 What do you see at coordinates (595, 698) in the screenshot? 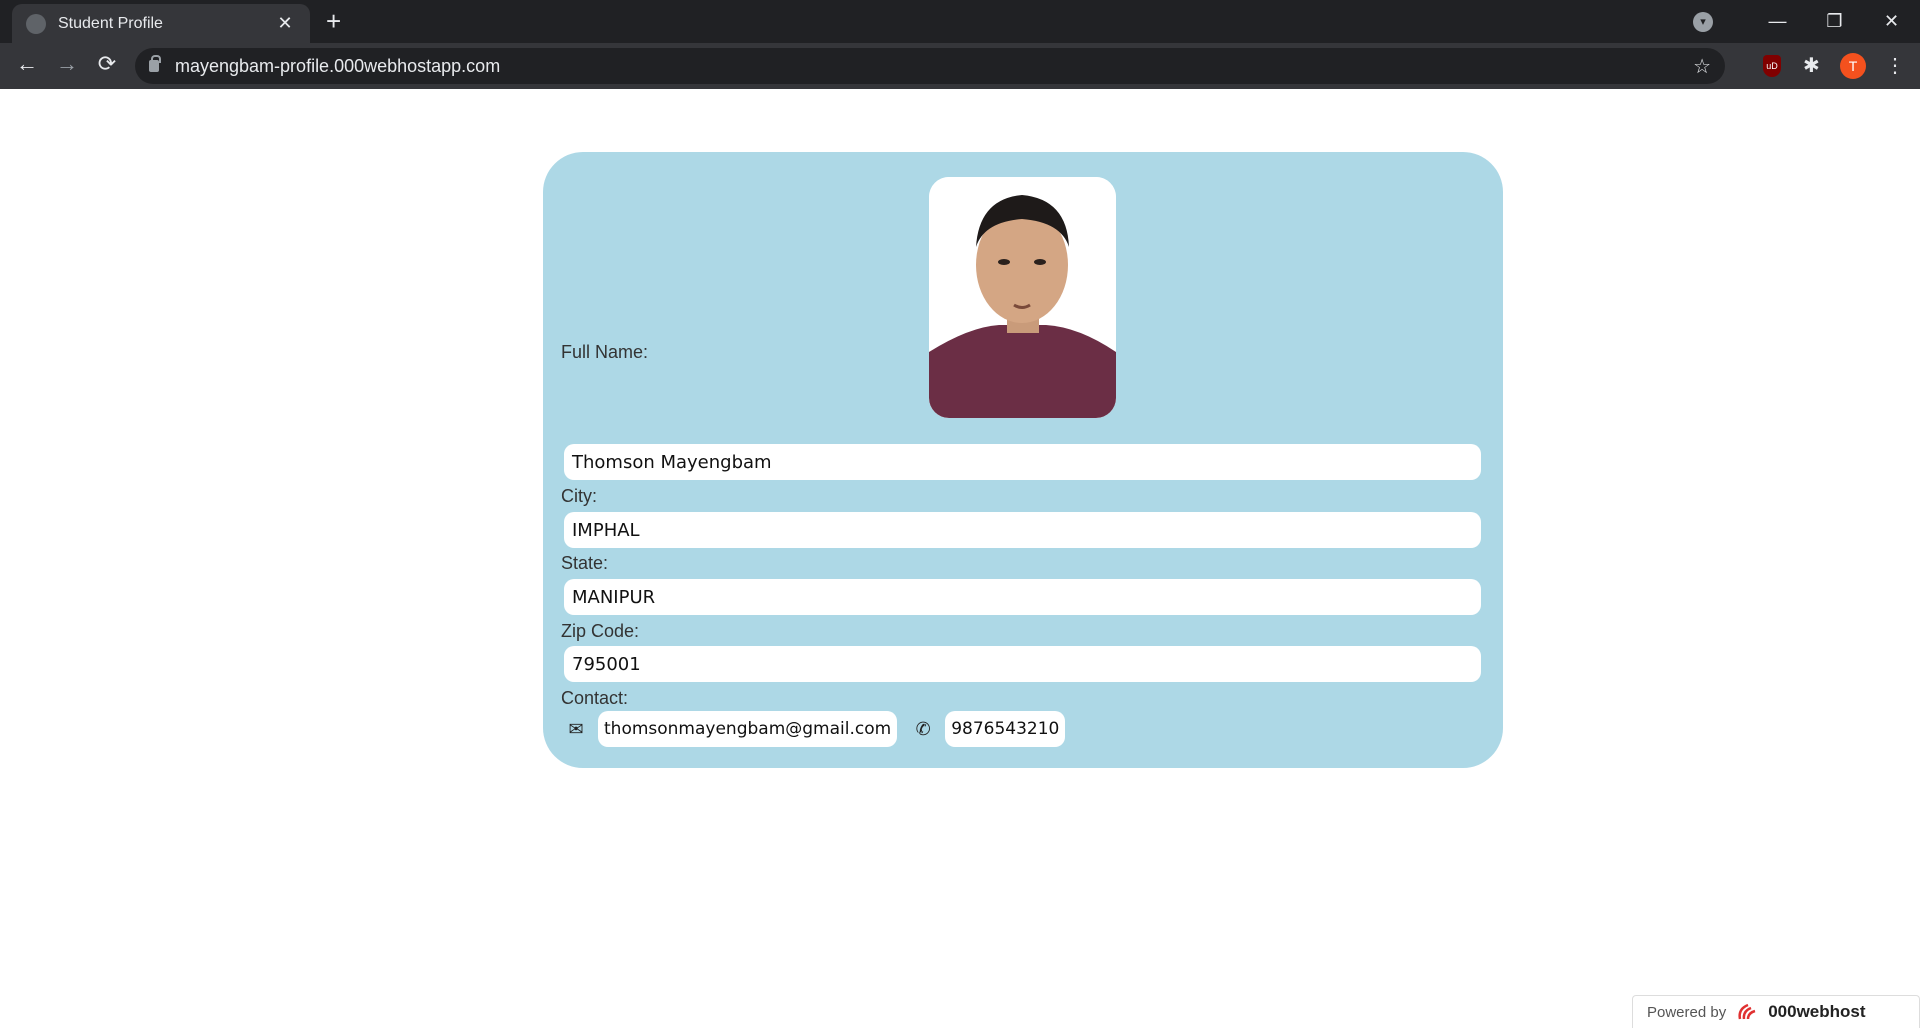
I see `contact-label: Contact:` at bounding box center [595, 698].